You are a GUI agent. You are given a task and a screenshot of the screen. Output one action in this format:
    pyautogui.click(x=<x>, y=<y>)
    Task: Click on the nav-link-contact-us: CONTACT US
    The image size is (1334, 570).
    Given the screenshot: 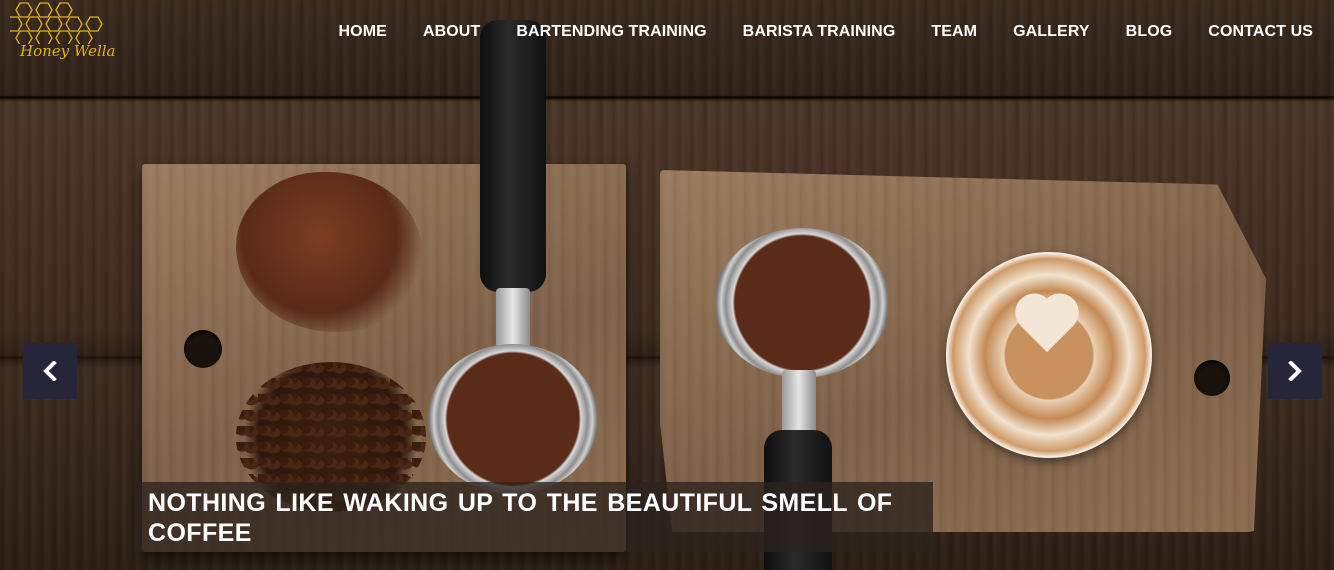 What is the action you would take?
    pyautogui.click(x=1251, y=32)
    